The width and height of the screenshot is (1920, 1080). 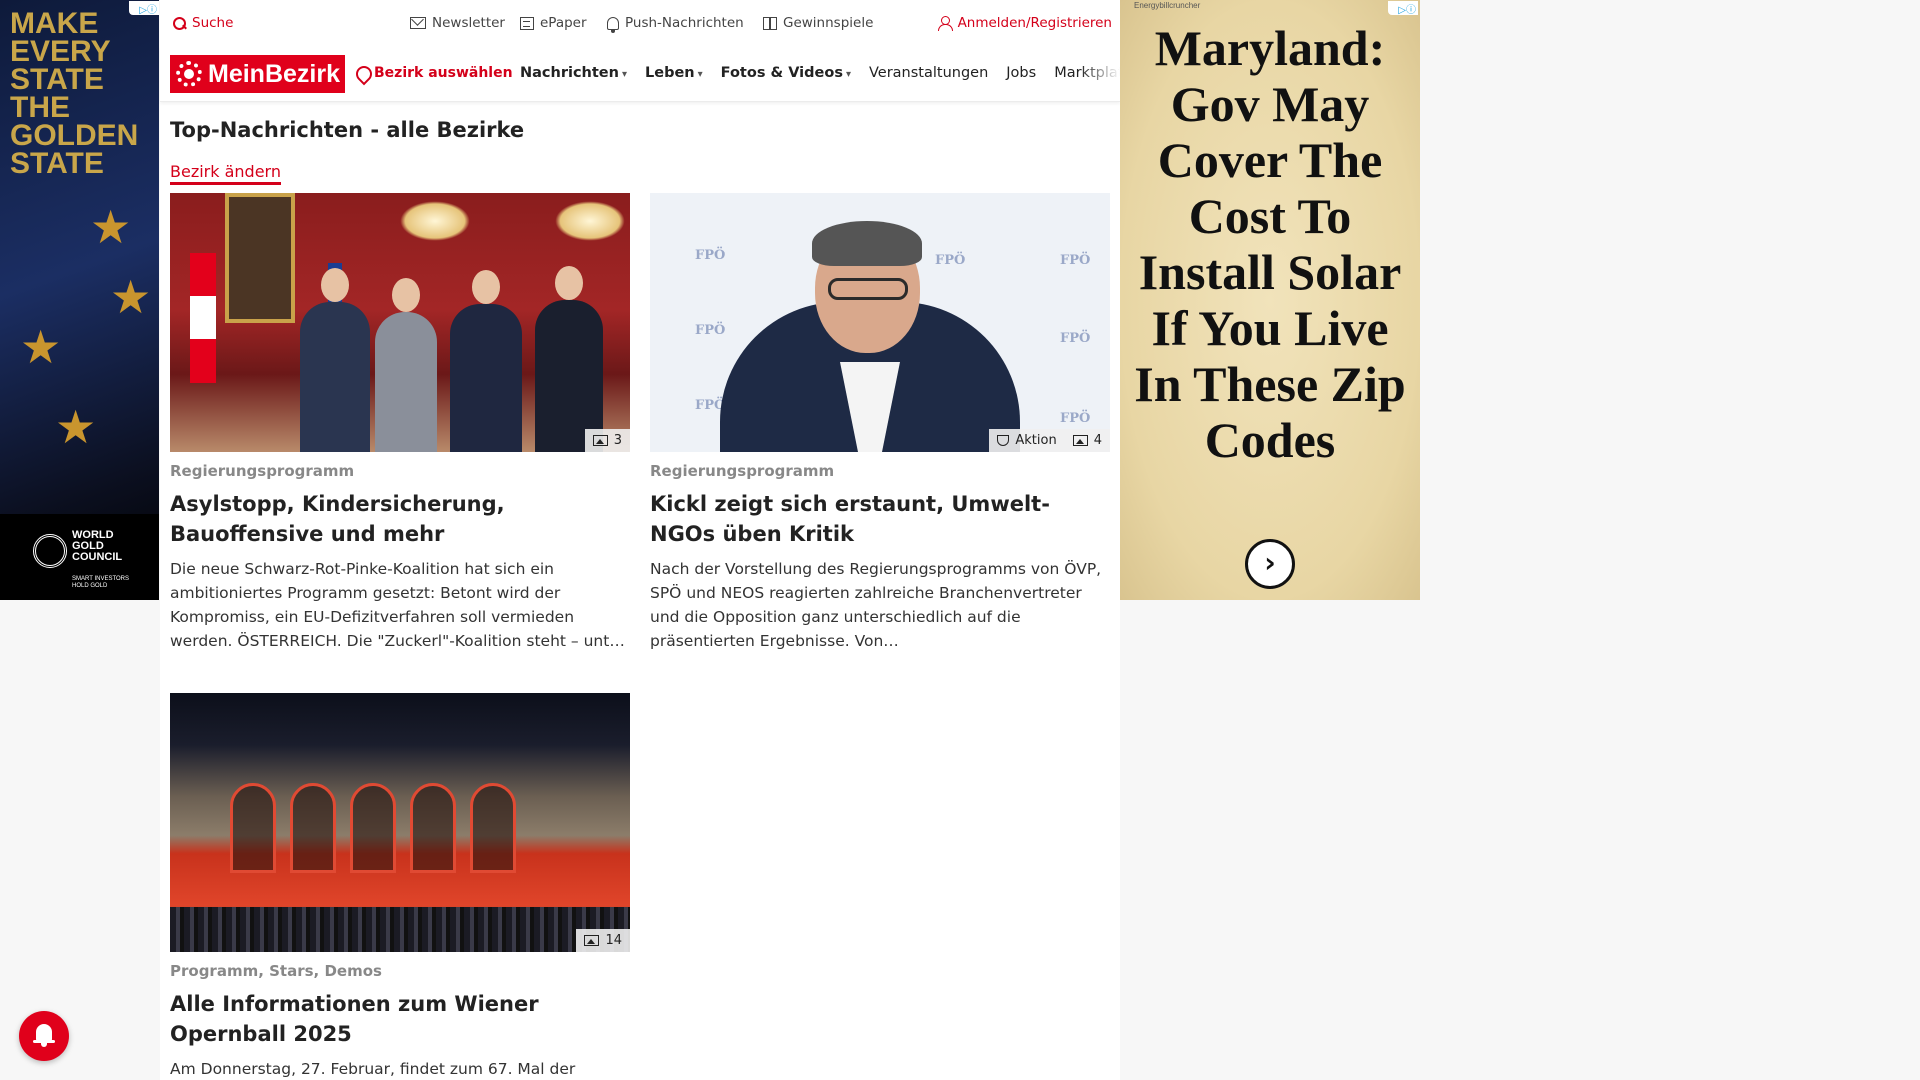 What do you see at coordinates (101, 582) in the screenshot?
I see `ad-tagline: SMART INVESTORS HOLD GOLD` at bounding box center [101, 582].